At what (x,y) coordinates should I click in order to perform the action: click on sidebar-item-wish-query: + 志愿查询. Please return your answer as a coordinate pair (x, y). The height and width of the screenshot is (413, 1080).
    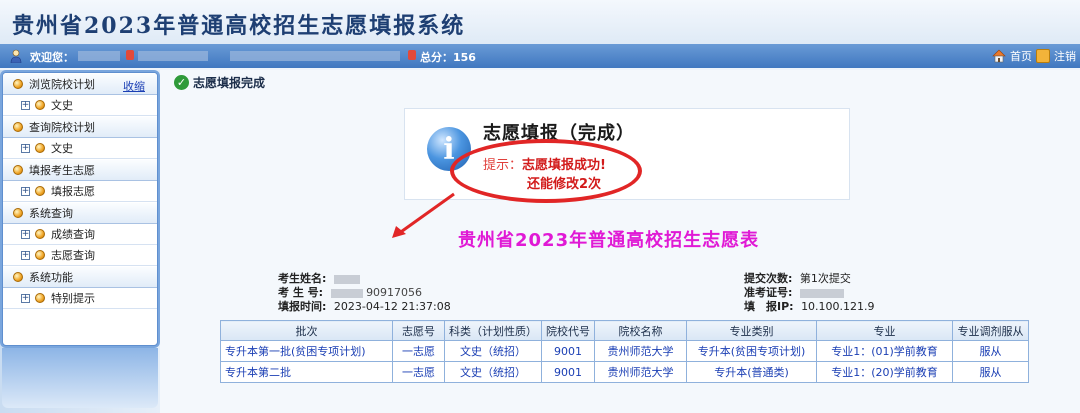
    Looking at the image, I should click on (80, 255).